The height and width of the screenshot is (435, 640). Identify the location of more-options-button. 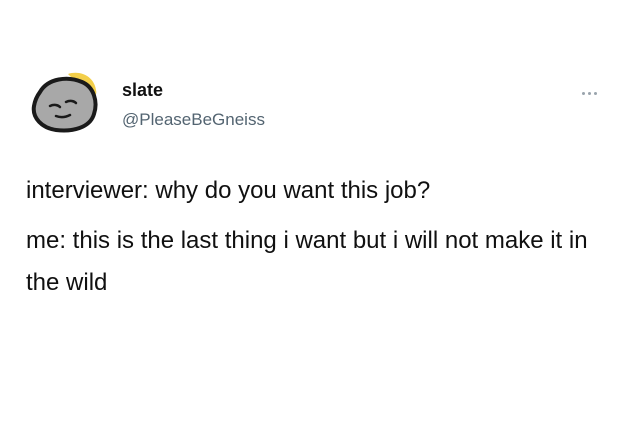
(589, 93).